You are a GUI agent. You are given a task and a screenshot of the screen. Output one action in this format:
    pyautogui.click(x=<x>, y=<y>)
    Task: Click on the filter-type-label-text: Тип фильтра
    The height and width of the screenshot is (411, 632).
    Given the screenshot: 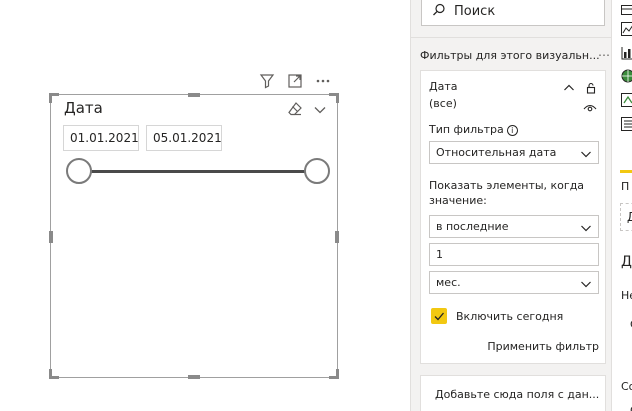 What is the action you would take?
    pyautogui.click(x=466, y=129)
    